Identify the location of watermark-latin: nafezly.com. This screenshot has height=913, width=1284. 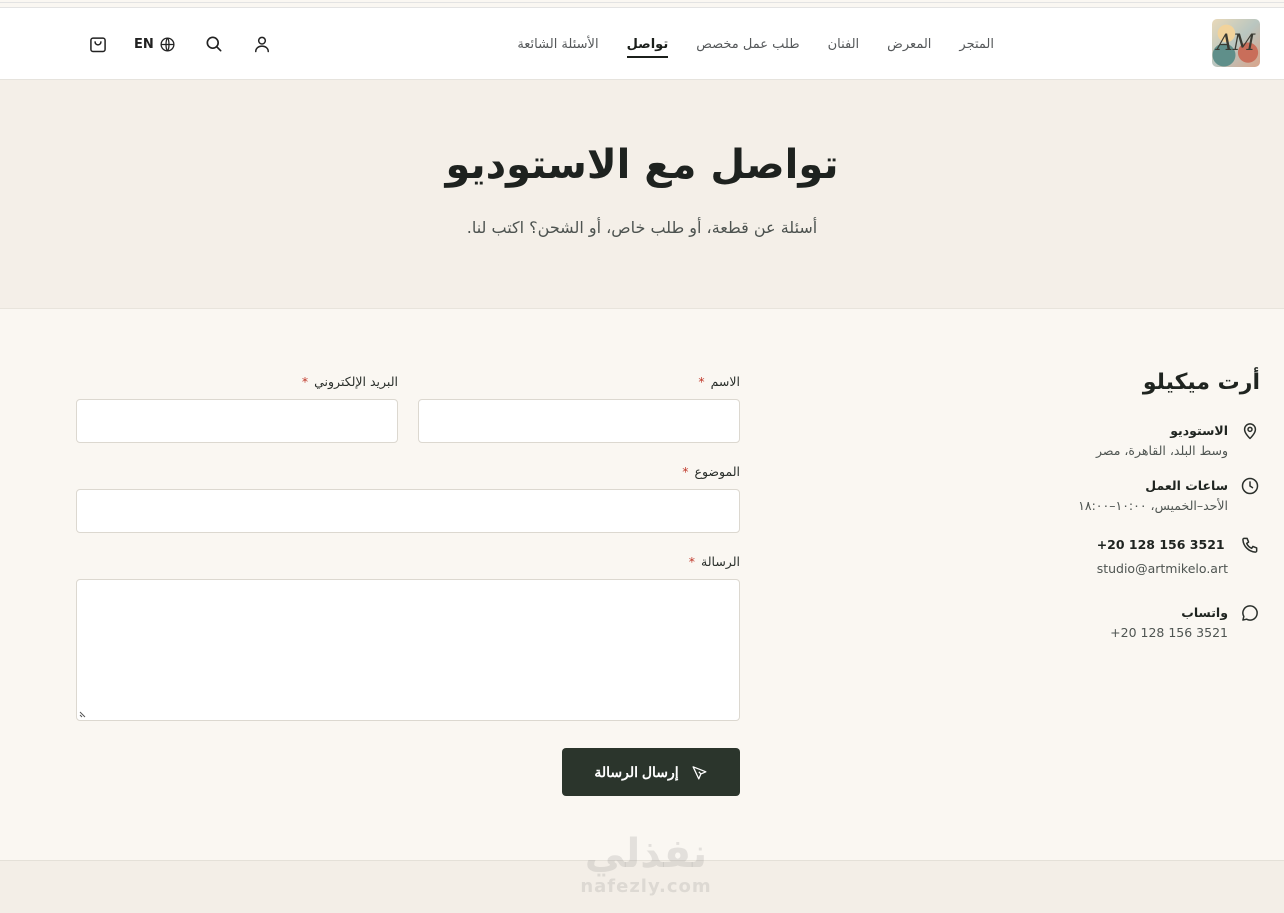
(646, 886).